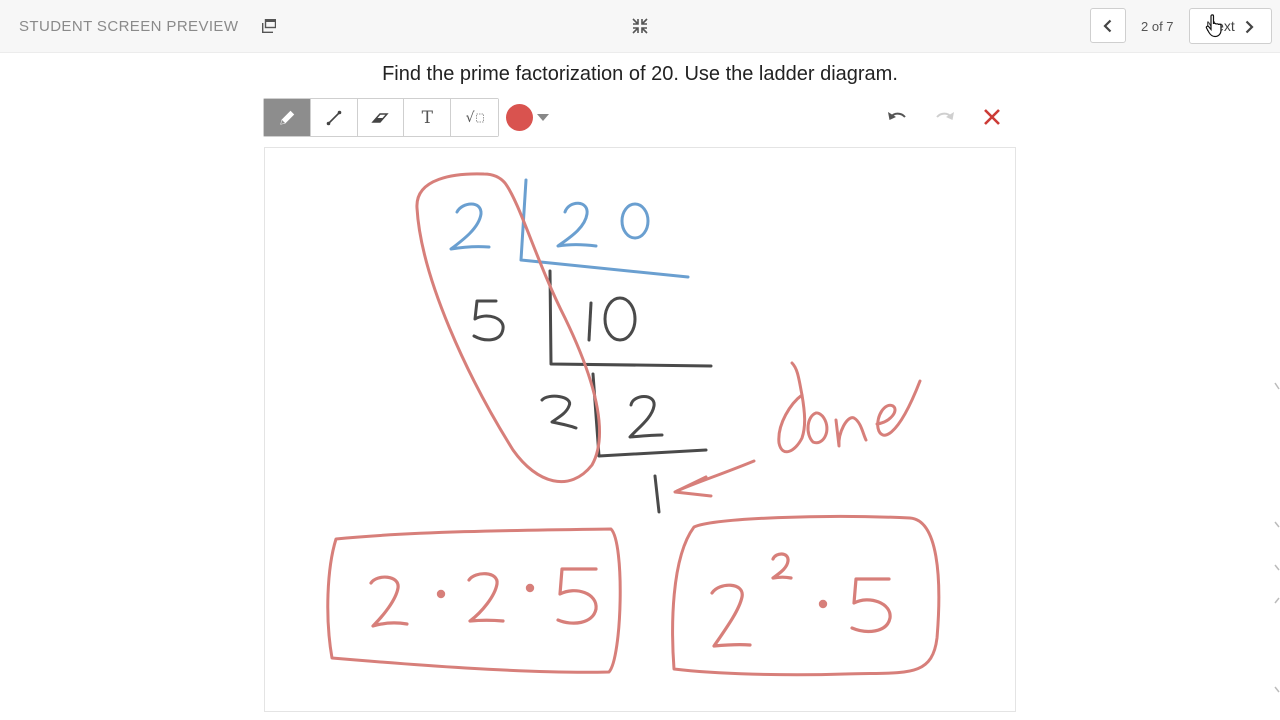 The image size is (1280, 720). I want to click on answer-exponent, so click(801, 600).